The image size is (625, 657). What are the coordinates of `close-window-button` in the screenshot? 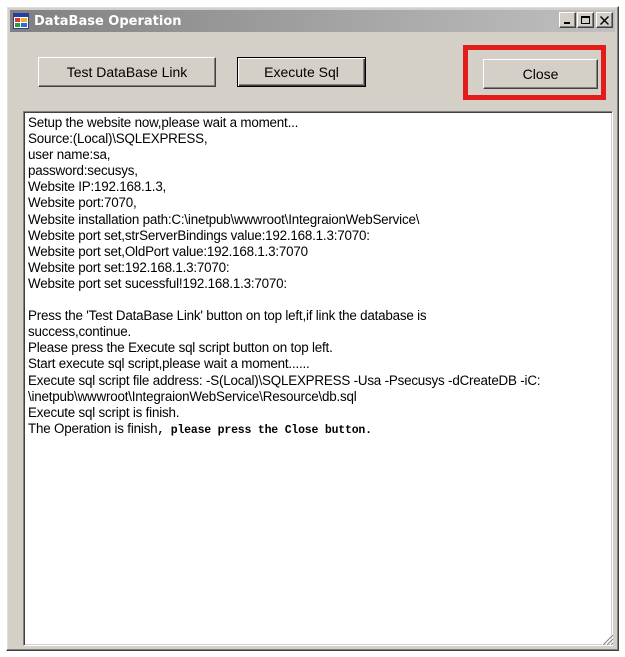 It's located at (604, 20).